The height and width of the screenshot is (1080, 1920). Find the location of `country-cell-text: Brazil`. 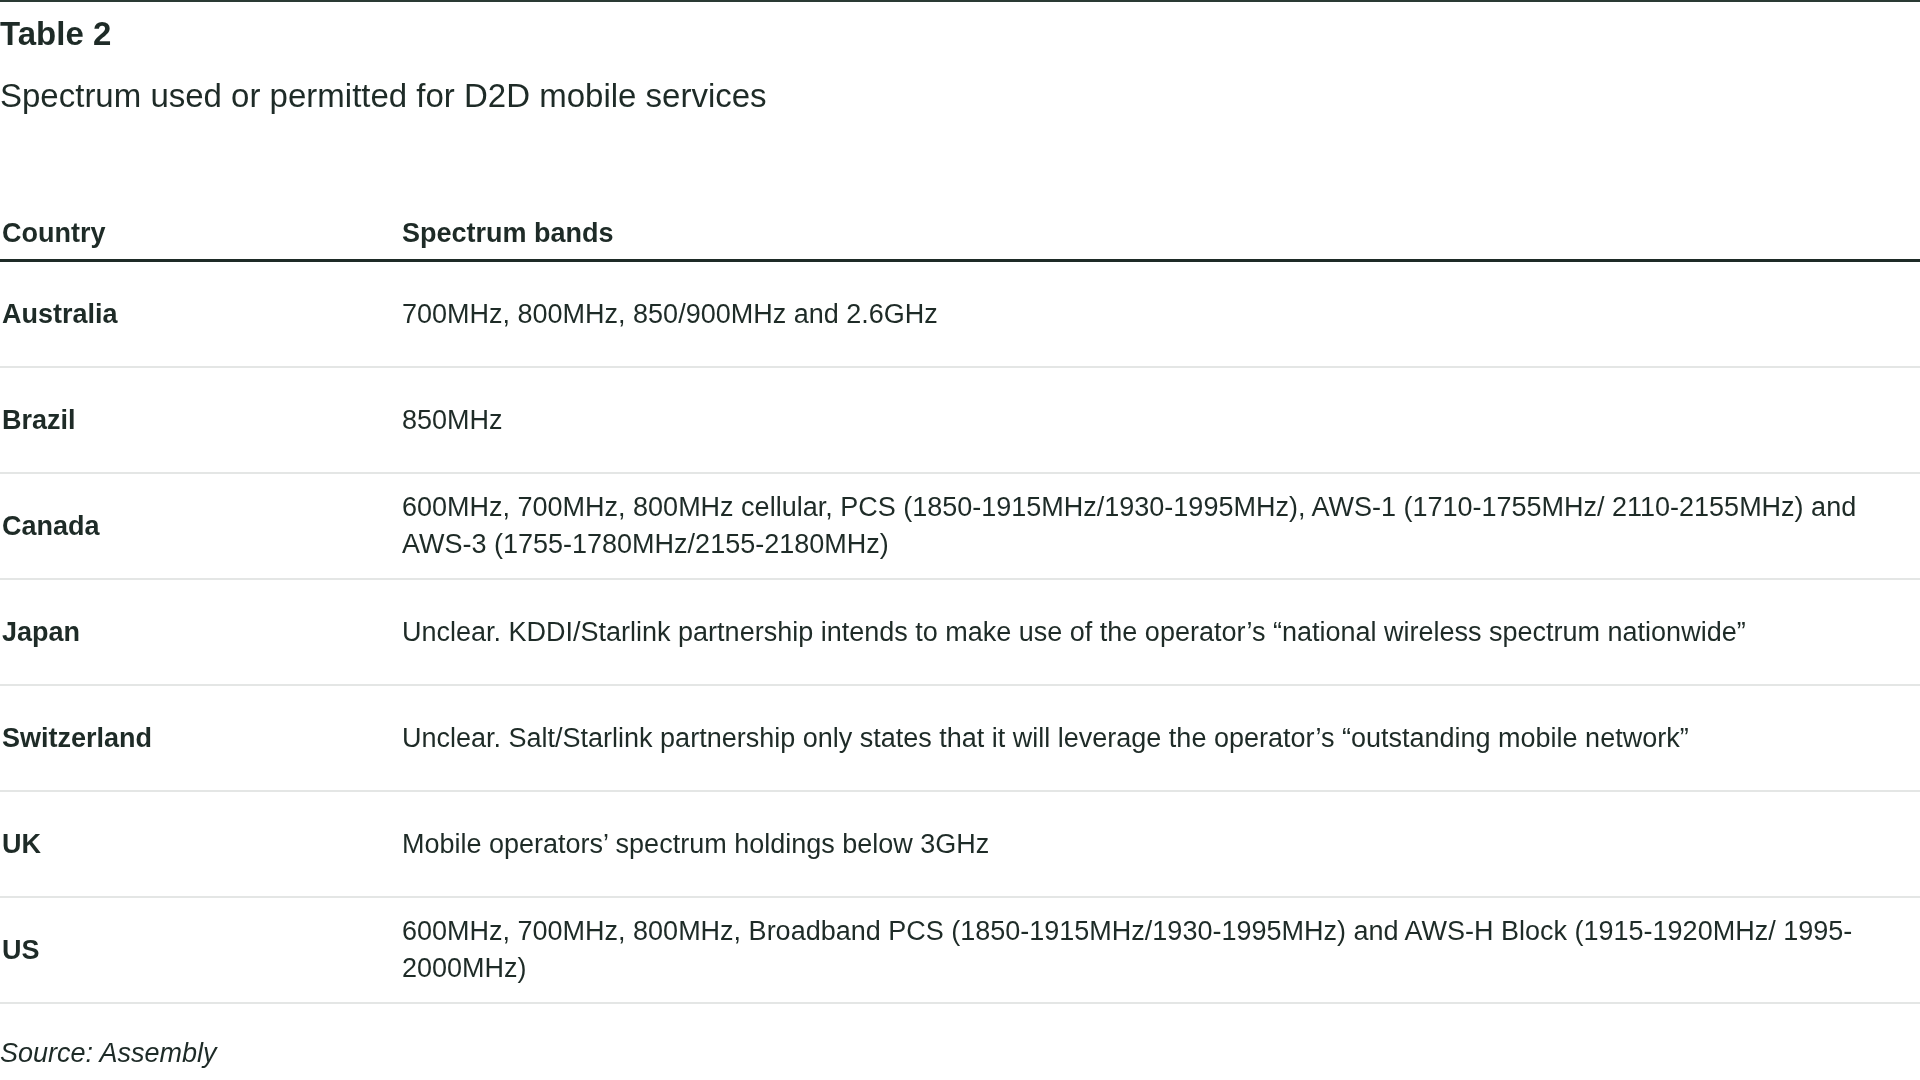

country-cell-text: Brazil is located at coordinates (39, 420).